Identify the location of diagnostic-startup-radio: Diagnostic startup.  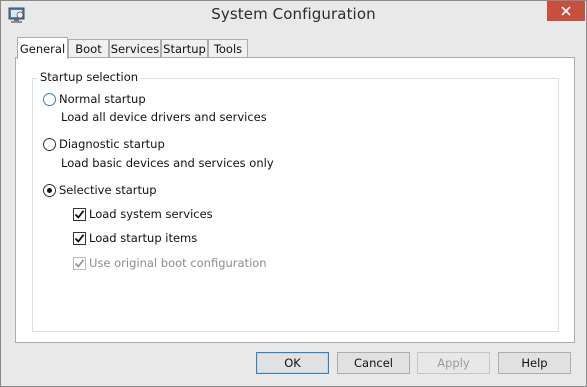
(104, 144).